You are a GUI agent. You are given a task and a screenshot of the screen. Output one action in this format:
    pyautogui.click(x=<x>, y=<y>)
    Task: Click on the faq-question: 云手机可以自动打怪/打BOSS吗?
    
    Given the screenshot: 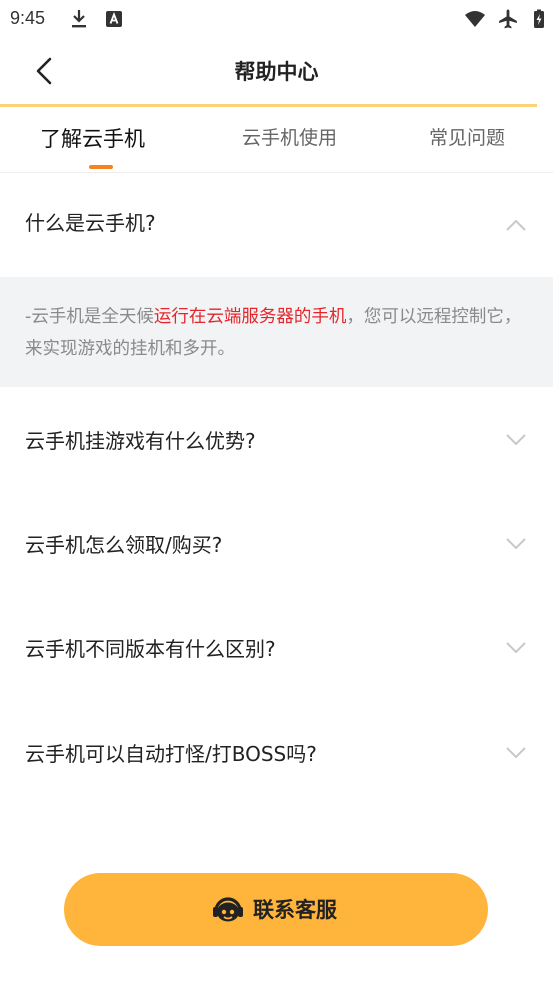 What is the action you would take?
    pyautogui.click(x=171, y=754)
    